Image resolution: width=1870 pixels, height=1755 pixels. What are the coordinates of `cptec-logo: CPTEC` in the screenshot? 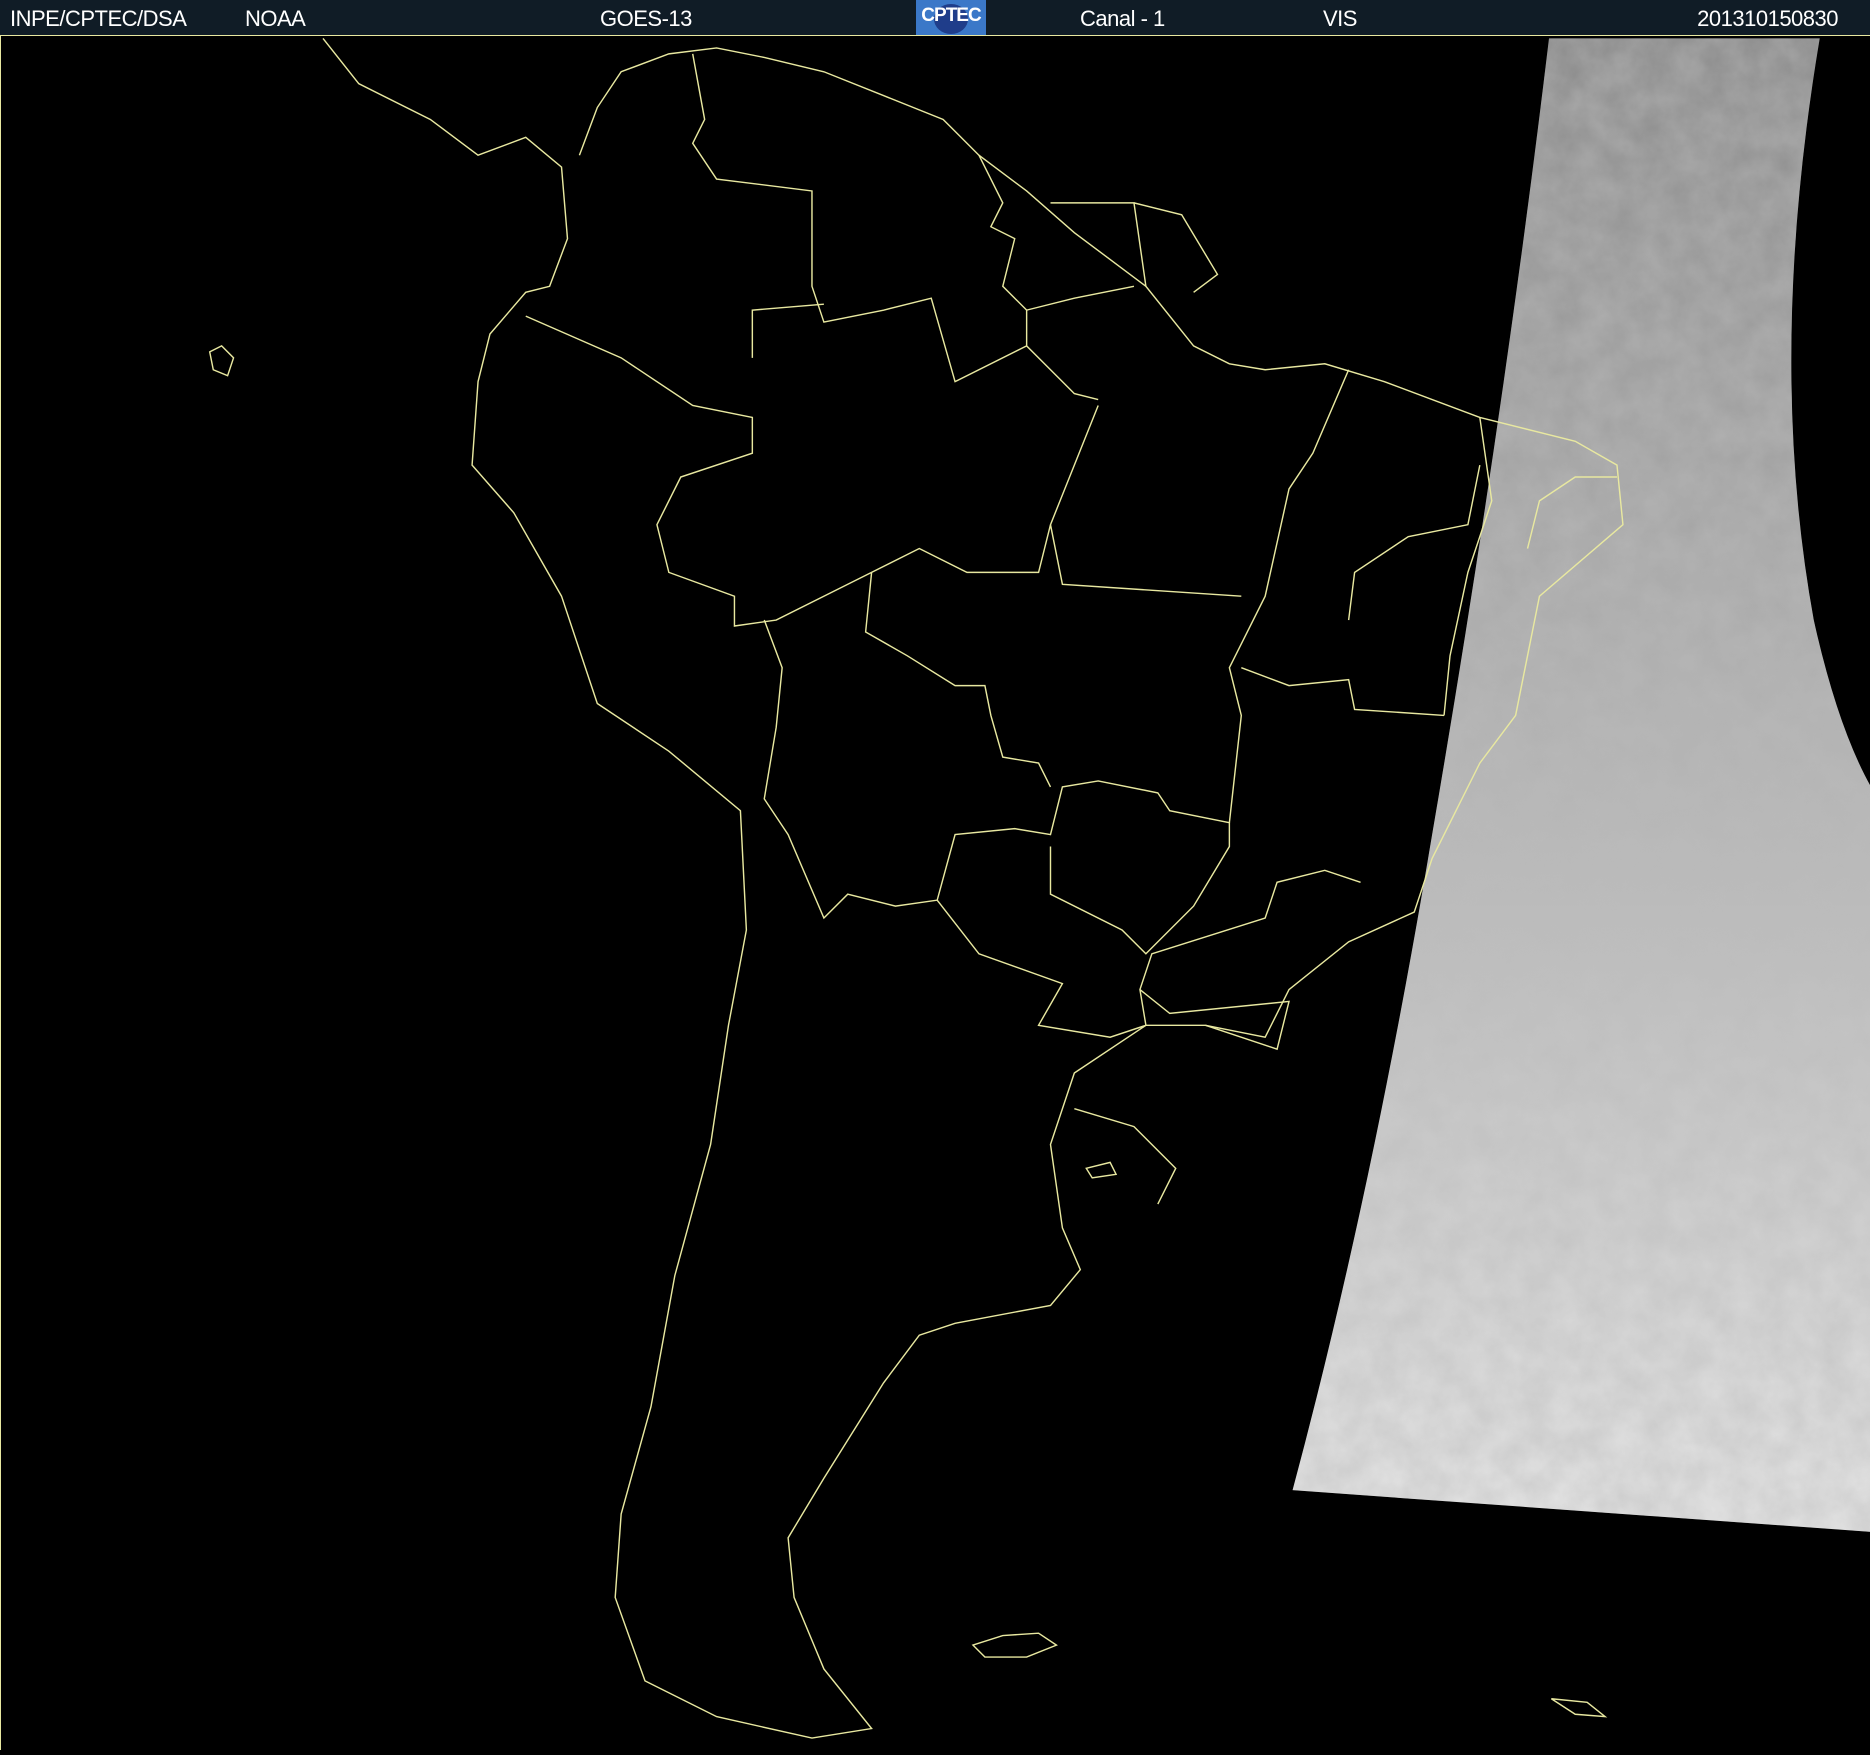 It's located at (951, 17).